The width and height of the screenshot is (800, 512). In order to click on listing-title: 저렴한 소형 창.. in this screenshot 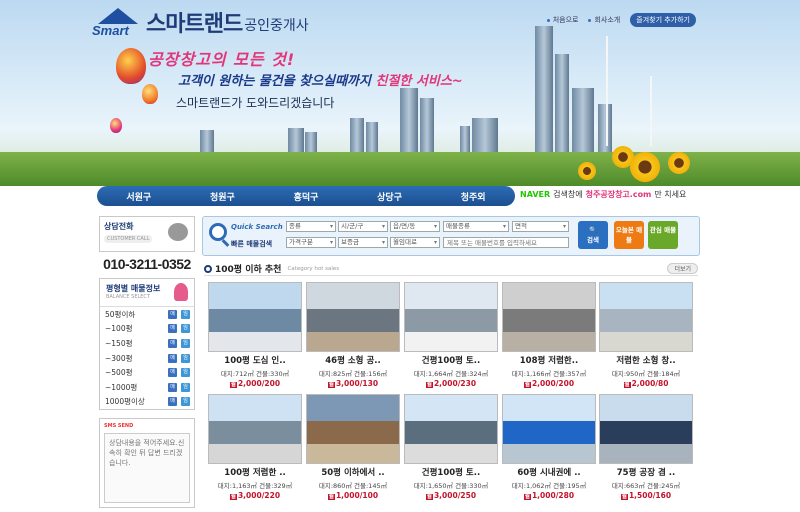, I will do `click(646, 360)`.